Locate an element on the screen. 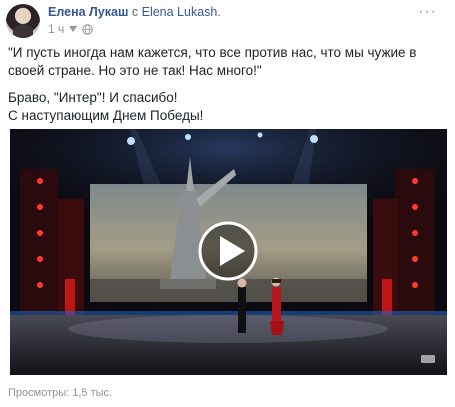 This screenshot has width=455, height=407. post-header: Елена Лукаш с Elena Lukash. is located at coordinates (134, 12).